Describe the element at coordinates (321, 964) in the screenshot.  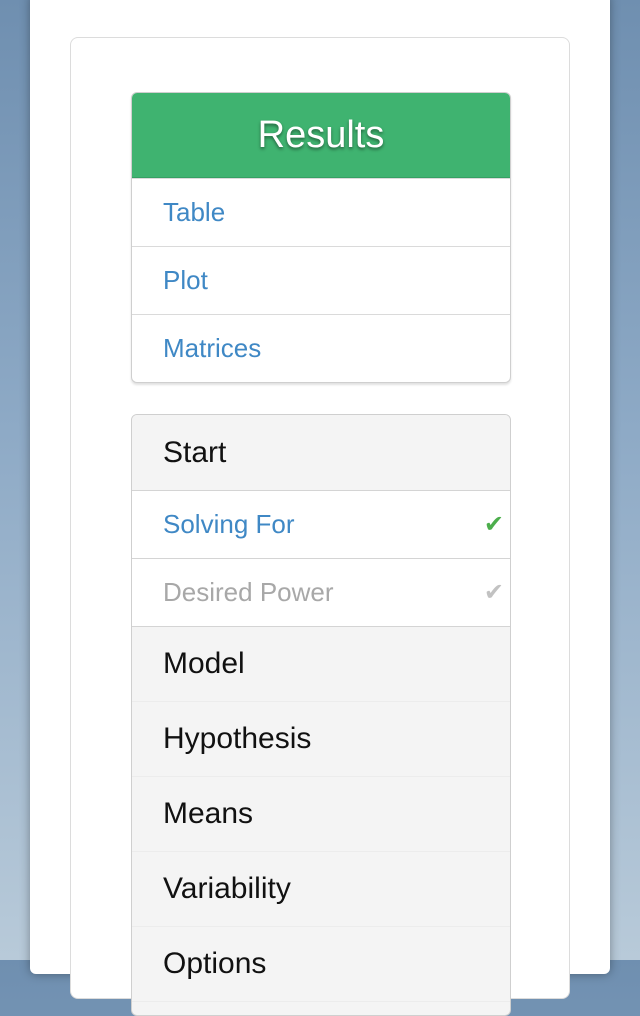
I see `step-options: Options` at that location.